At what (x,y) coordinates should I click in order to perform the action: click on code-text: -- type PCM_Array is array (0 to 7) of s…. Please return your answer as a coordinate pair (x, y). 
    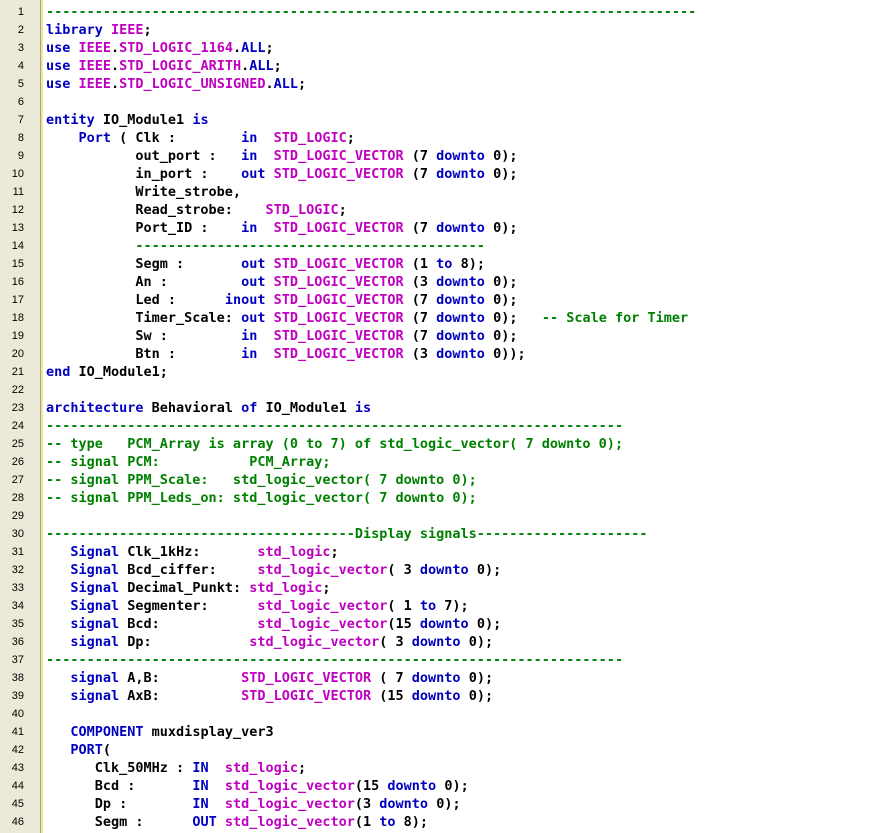
    Looking at the image, I should click on (334, 444).